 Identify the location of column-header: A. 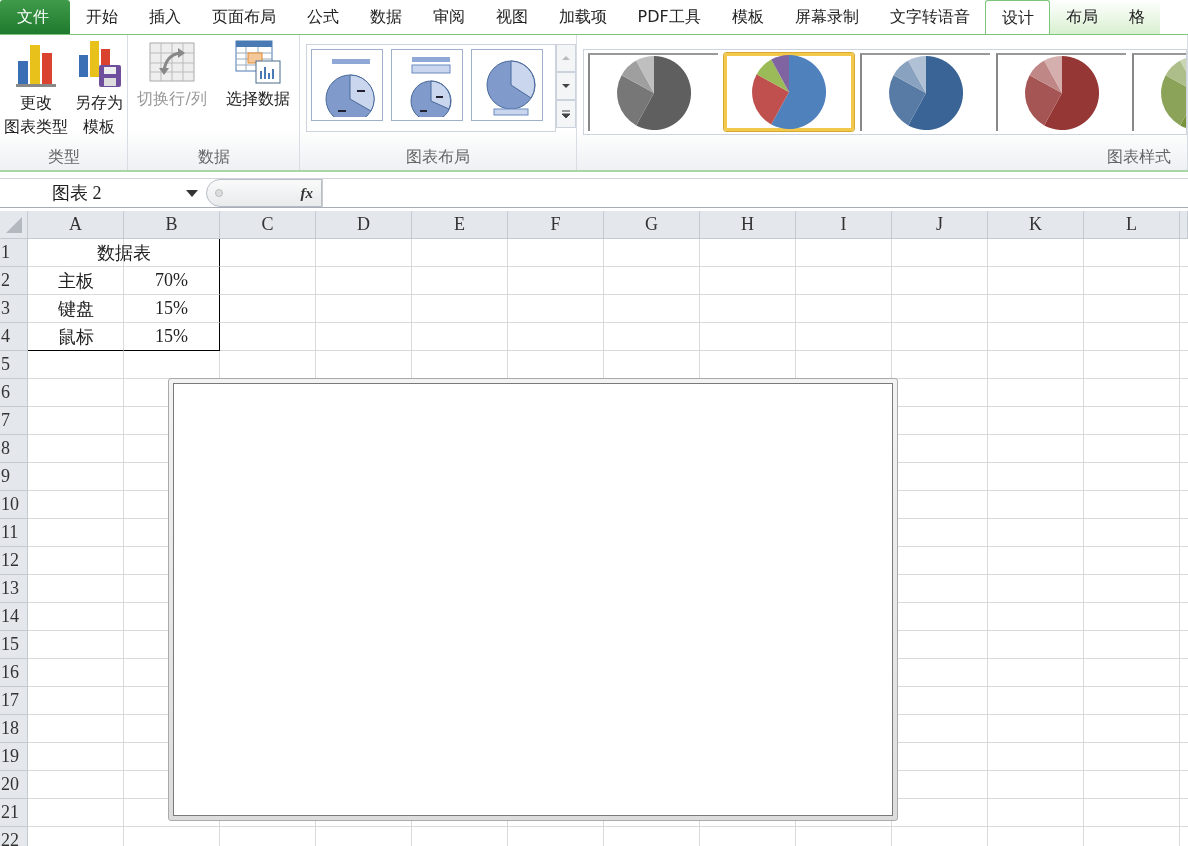
(76, 225).